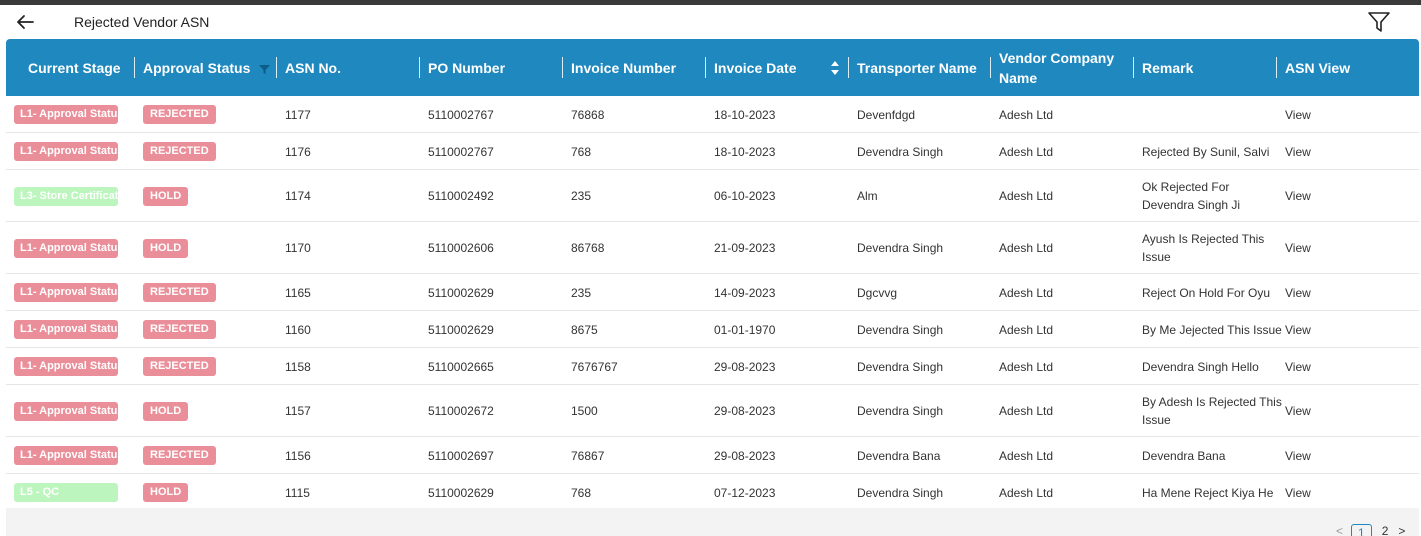 The image size is (1421, 536). I want to click on col-invoice-number: Invoice Number, so click(623, 67).